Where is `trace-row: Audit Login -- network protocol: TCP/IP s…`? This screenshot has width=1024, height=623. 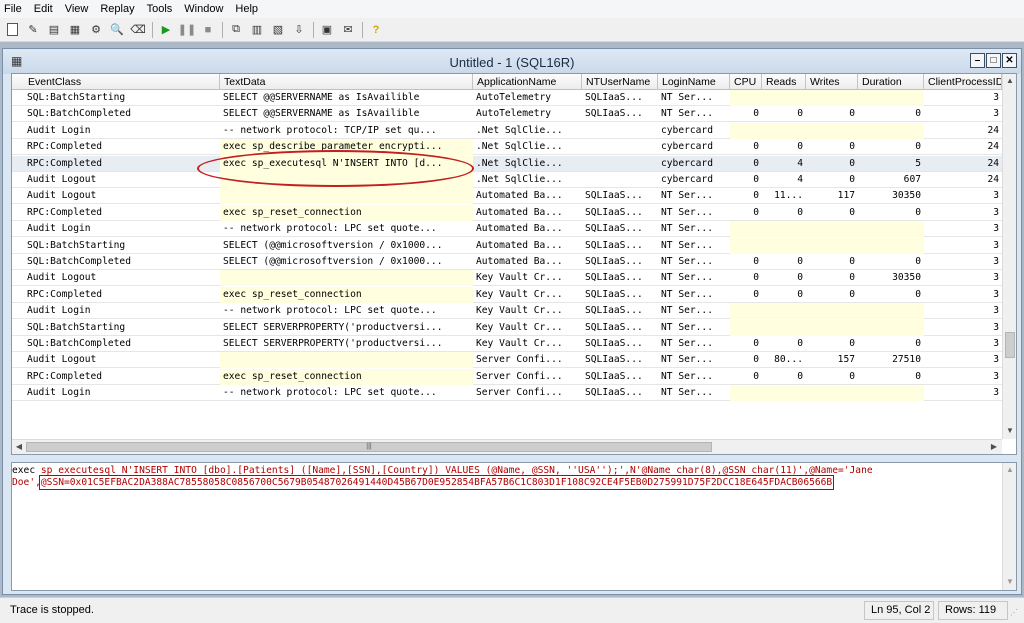 trace-row: Audit Login -- network protocol: TCP/IP s… is located at coordinates (507, 130).